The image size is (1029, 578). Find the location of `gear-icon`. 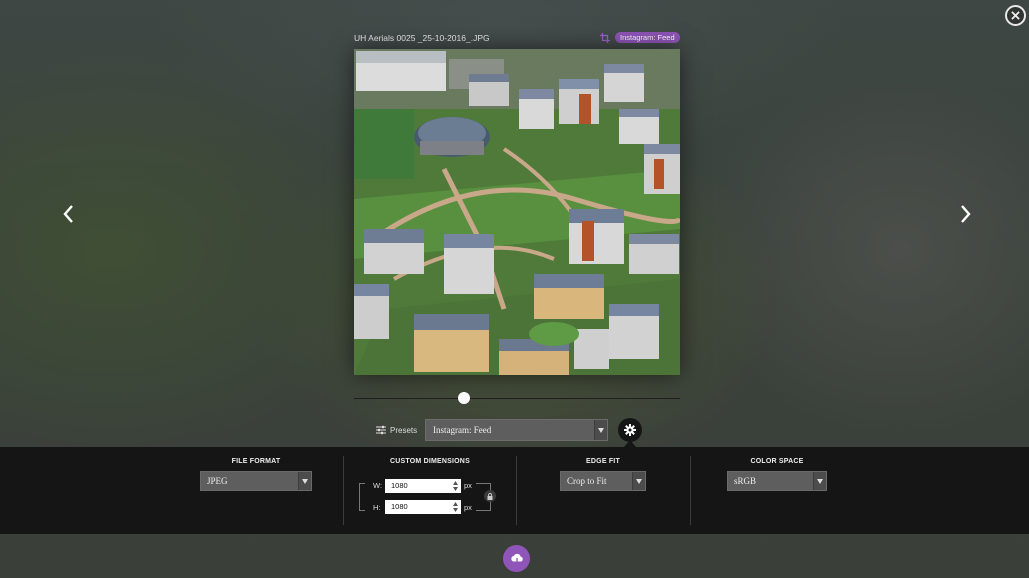

gear-icon is located at coordinates (630, 430).